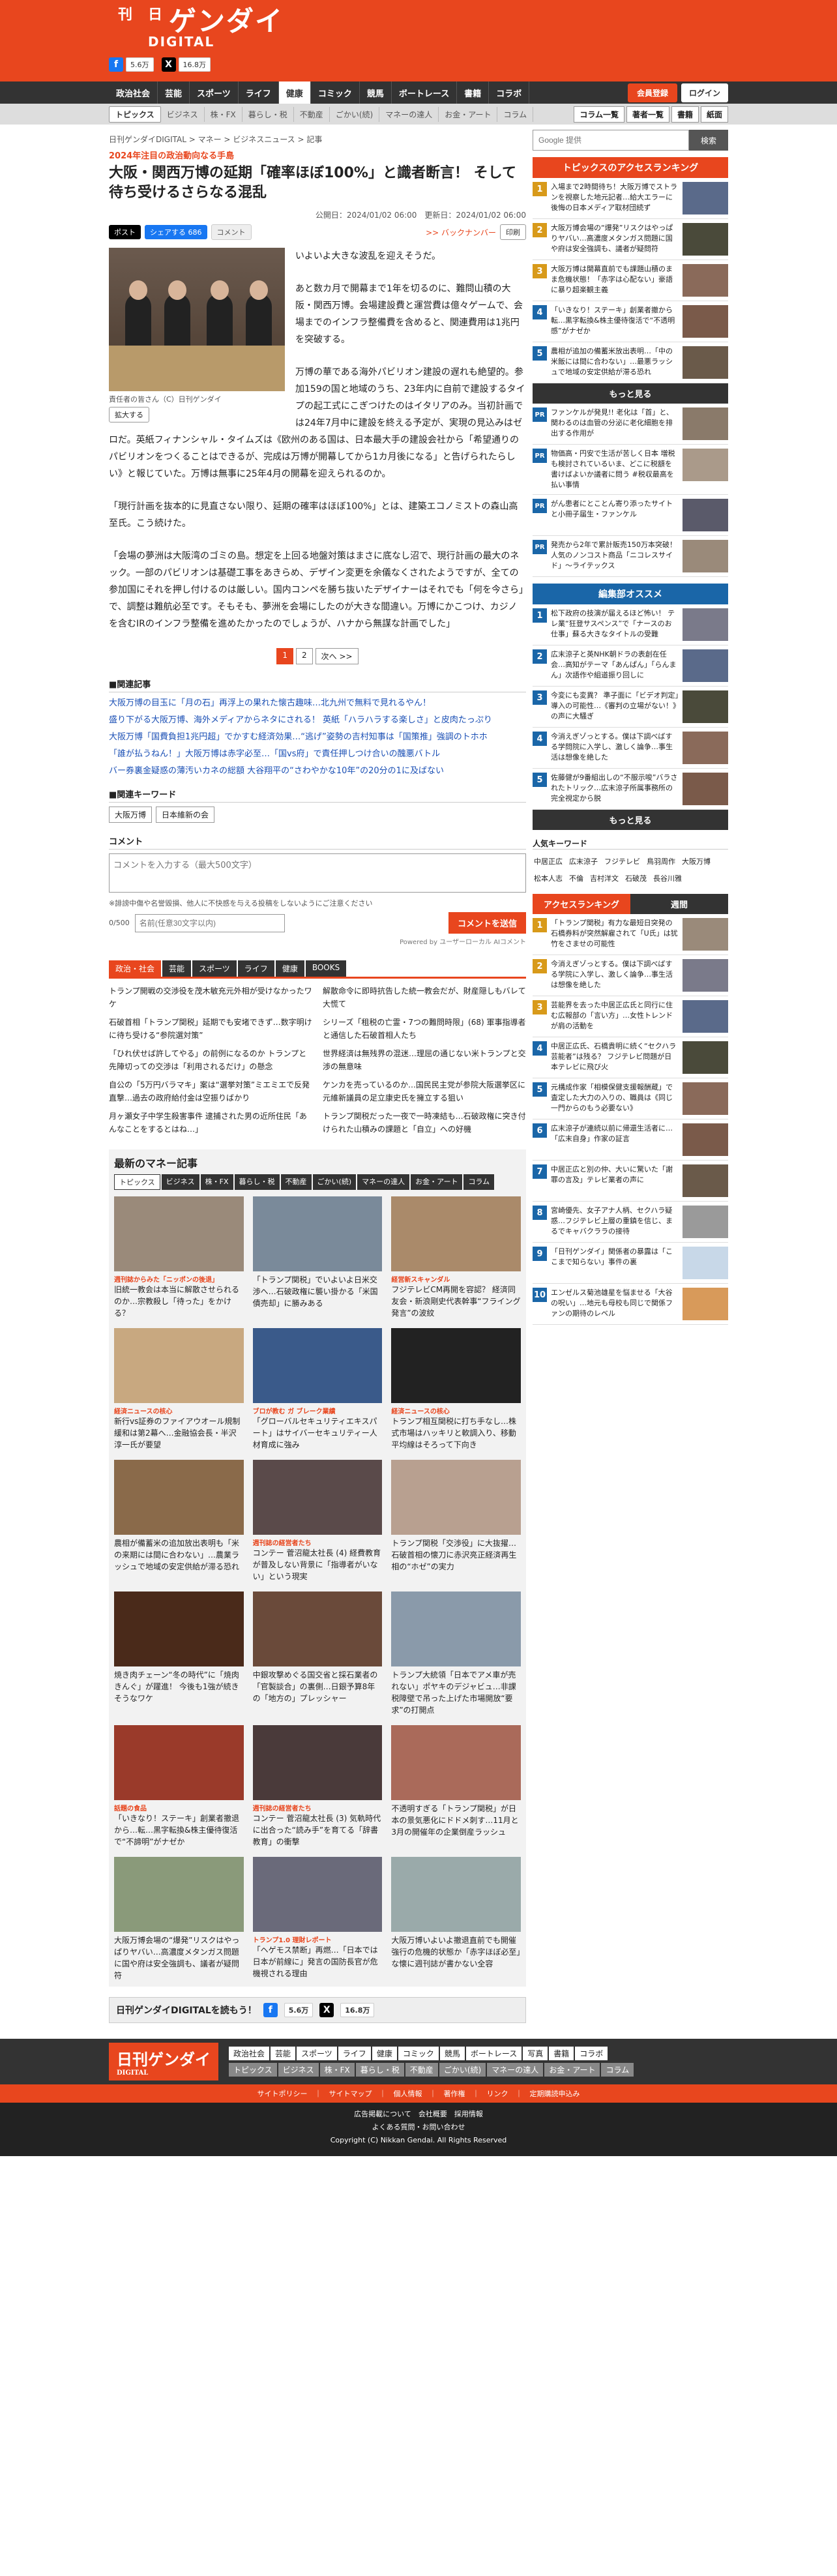  What do you see at coordinates (668, 878) in the screenshot?
I see `keyword: 長谷川雅` at bounding box center [668, 878].